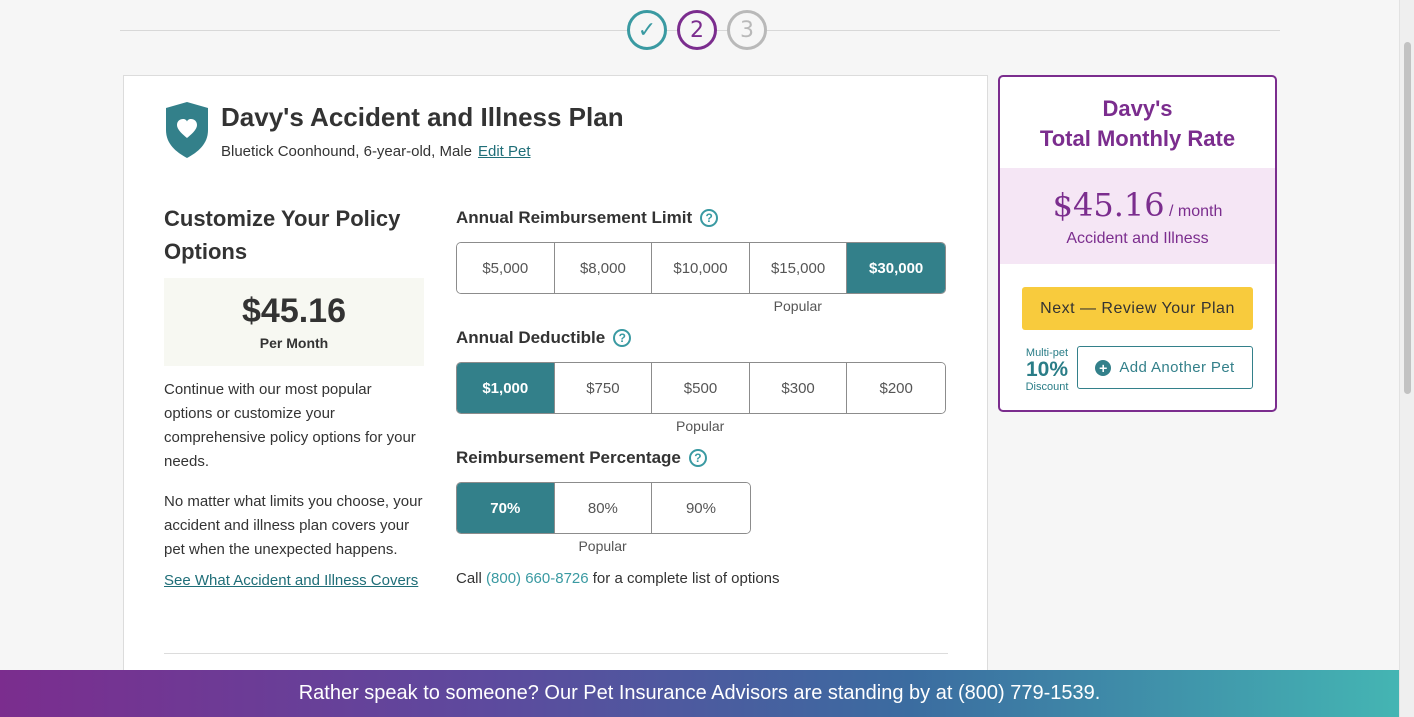  I want to click on deductible-label: Annual Deductible ?, so click(701, 338).